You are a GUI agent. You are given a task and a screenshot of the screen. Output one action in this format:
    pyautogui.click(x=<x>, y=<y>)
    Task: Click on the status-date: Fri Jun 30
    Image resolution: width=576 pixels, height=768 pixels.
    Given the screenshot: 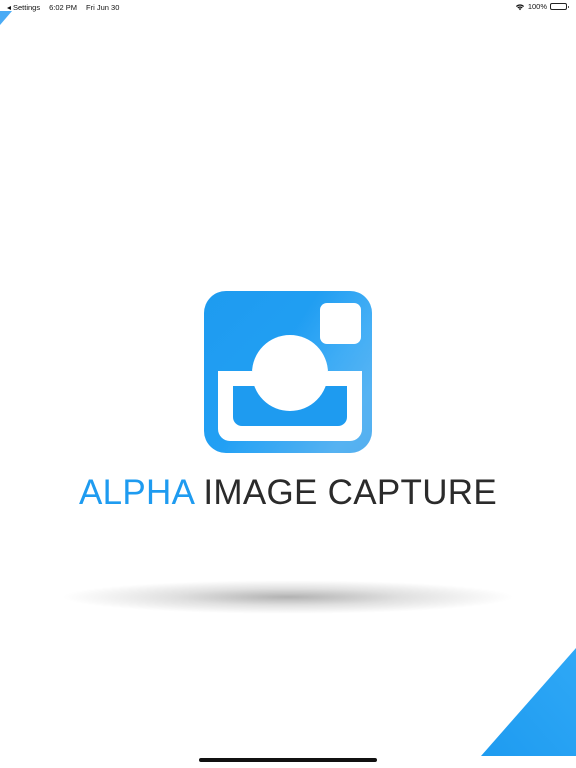 What is the action you would take?
    pyautogui.click(x=103, y=7)
    